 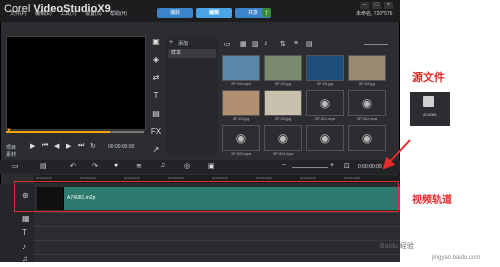 I want to click on auto-music-icon: ♫, so click(x=162, y=165).